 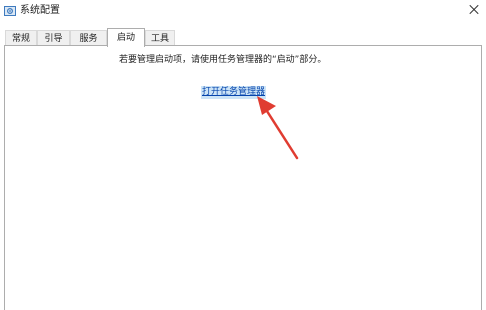 I want to click on title-bar: 系统配置, so click(x=243, y=13).